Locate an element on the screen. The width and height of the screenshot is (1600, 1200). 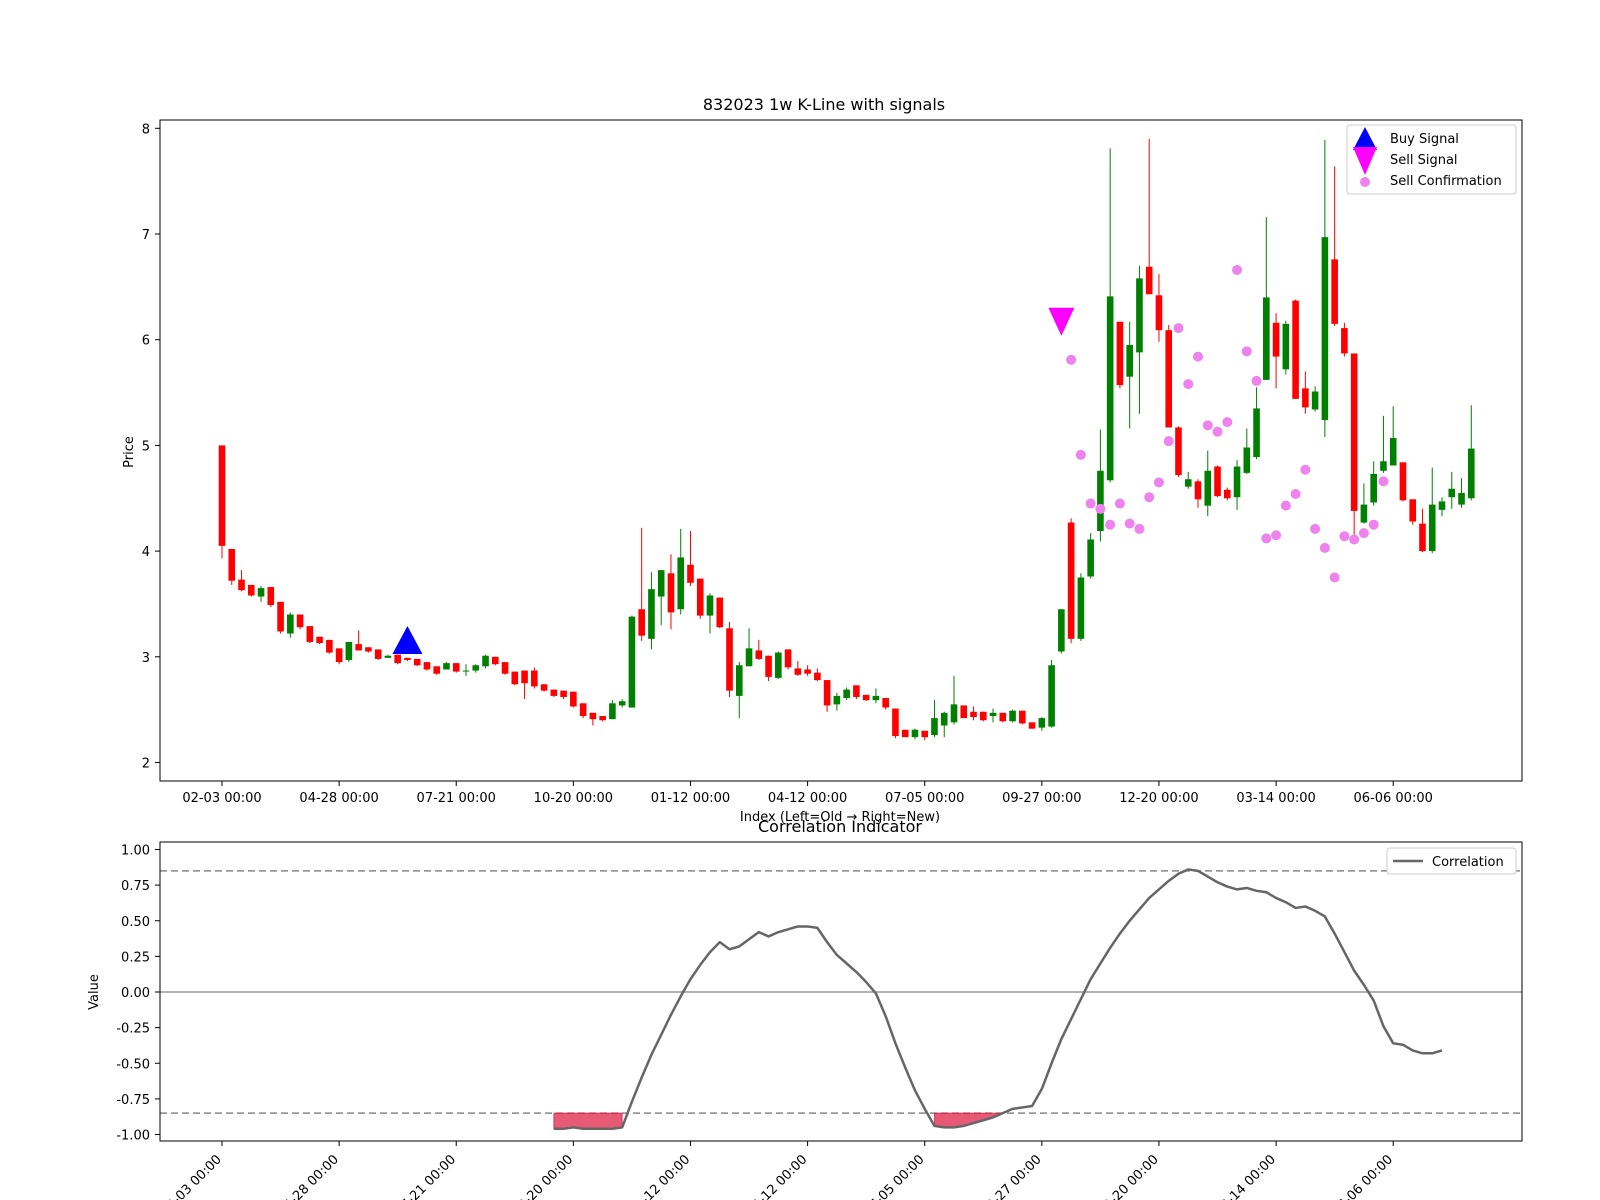
correlation-x-tick-label: 07-05 00:00 is located at coordinates (894, 1176).